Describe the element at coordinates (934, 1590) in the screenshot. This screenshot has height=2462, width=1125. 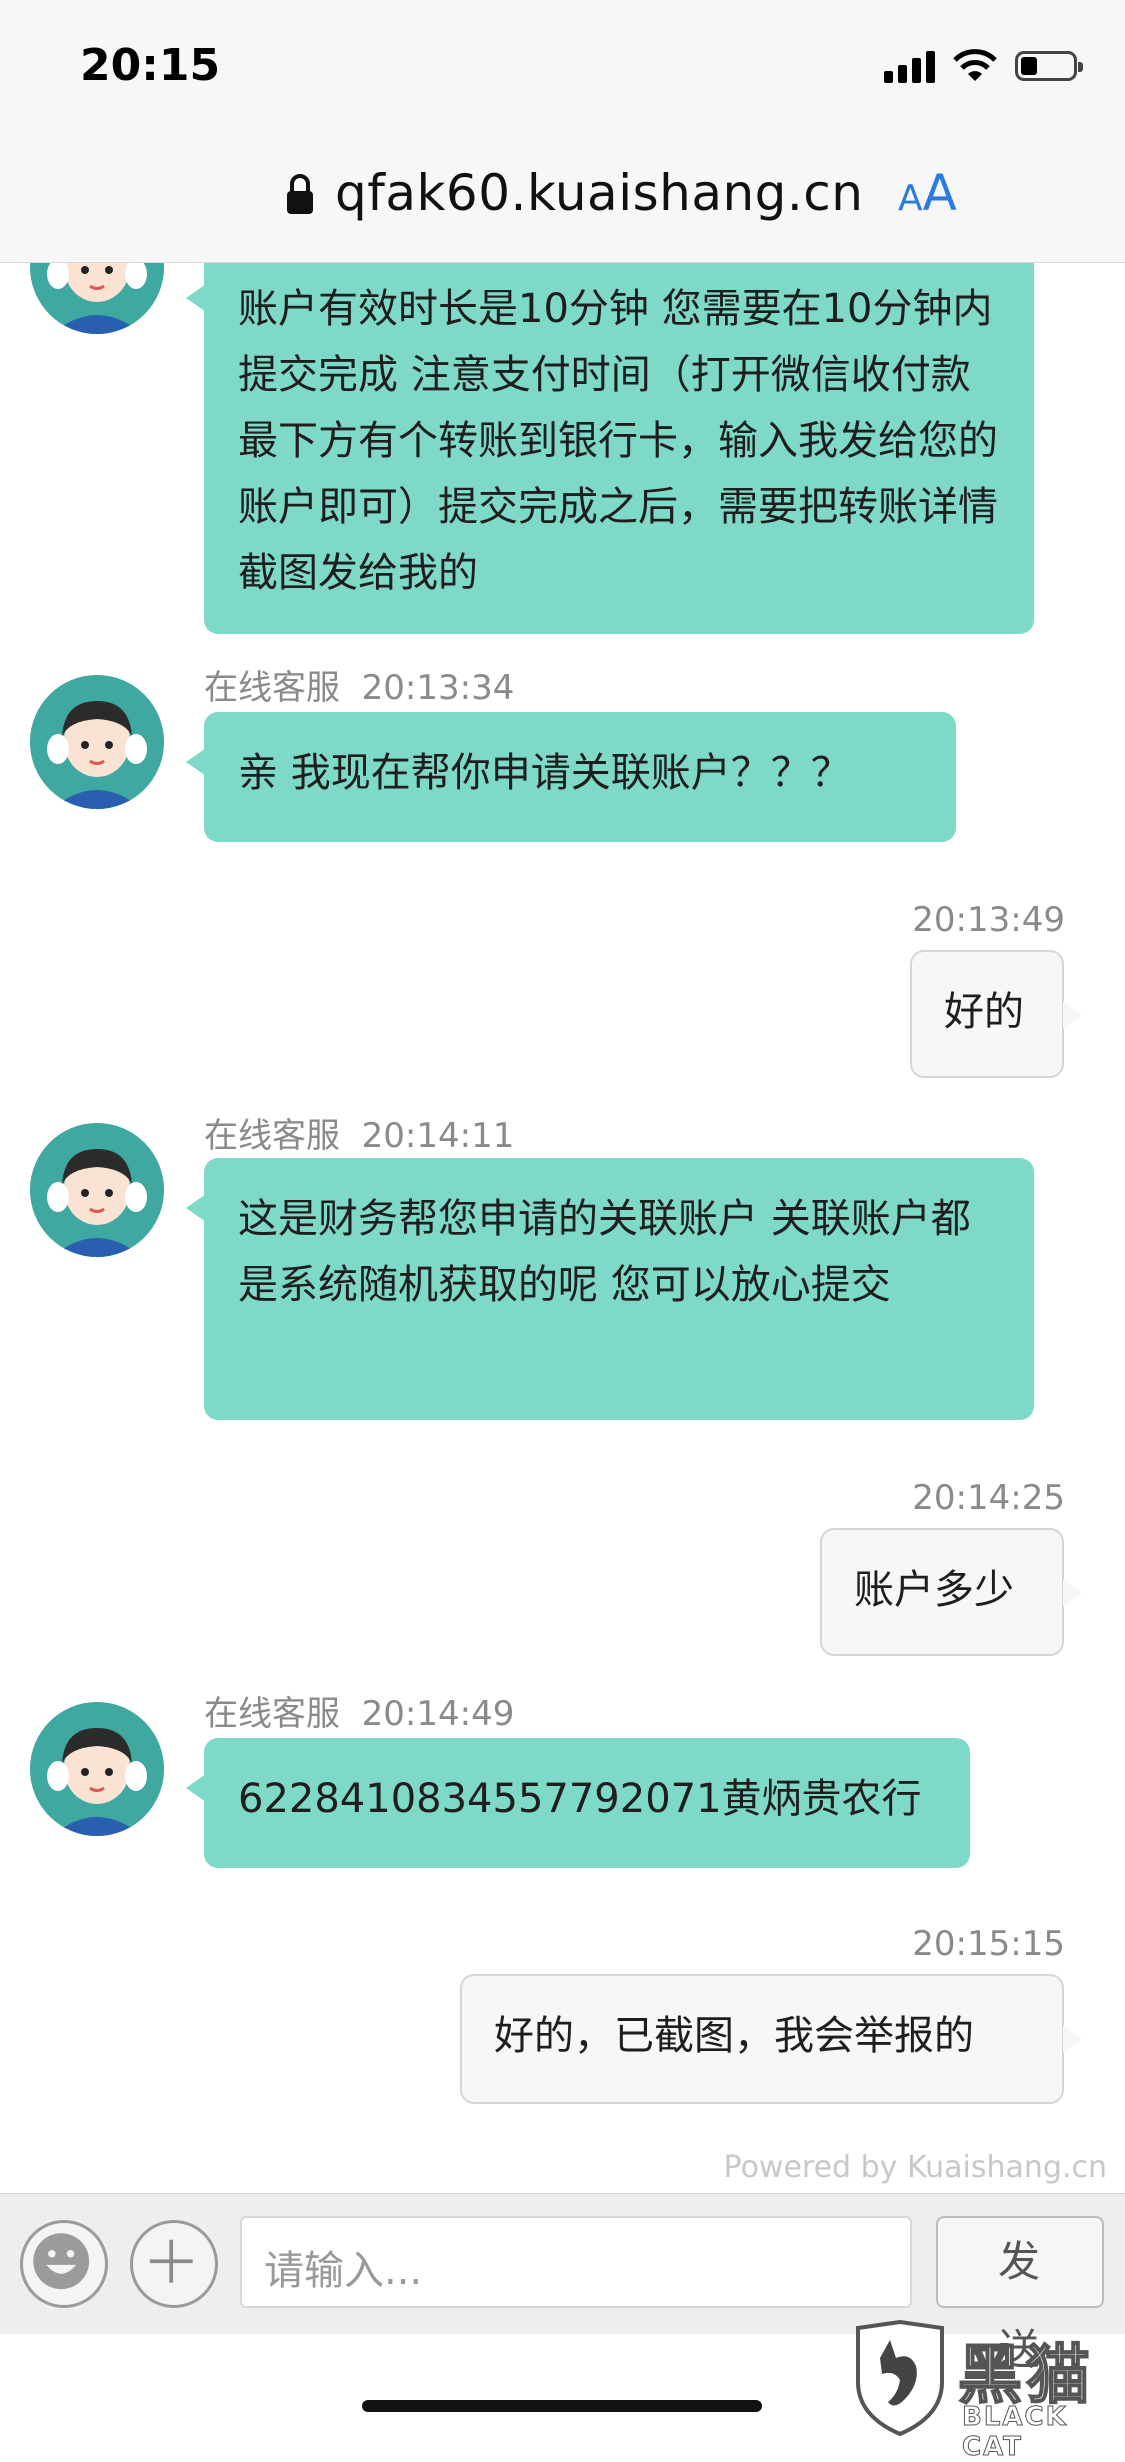
I see `message-text: 账户多少` at that location.